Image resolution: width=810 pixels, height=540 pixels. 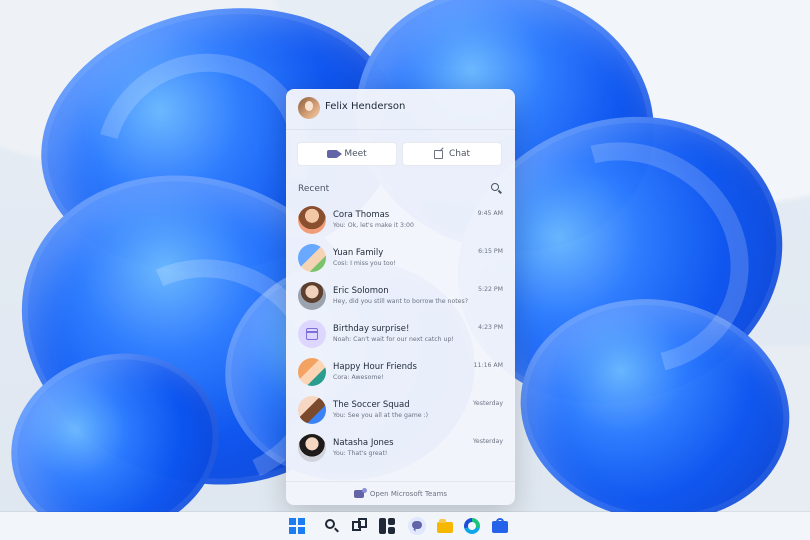 I want to click on chat-time: 11:16 AM, so click(x=488, y=365).